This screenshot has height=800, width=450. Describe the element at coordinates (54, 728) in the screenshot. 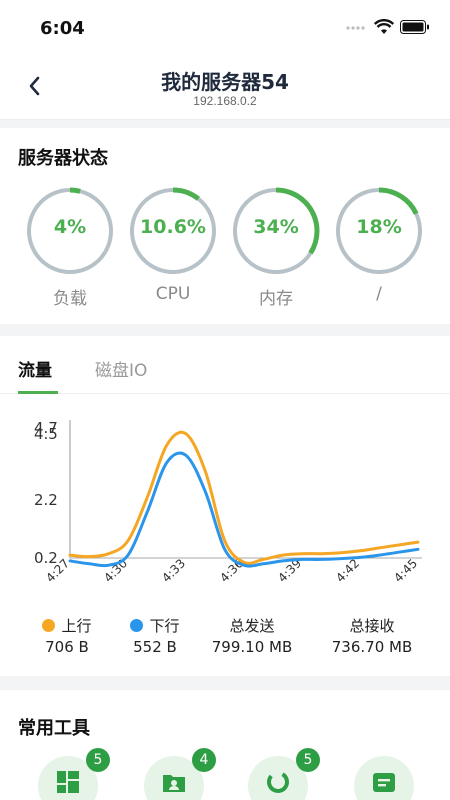

I see `tools-title: 常用工具` at that location.